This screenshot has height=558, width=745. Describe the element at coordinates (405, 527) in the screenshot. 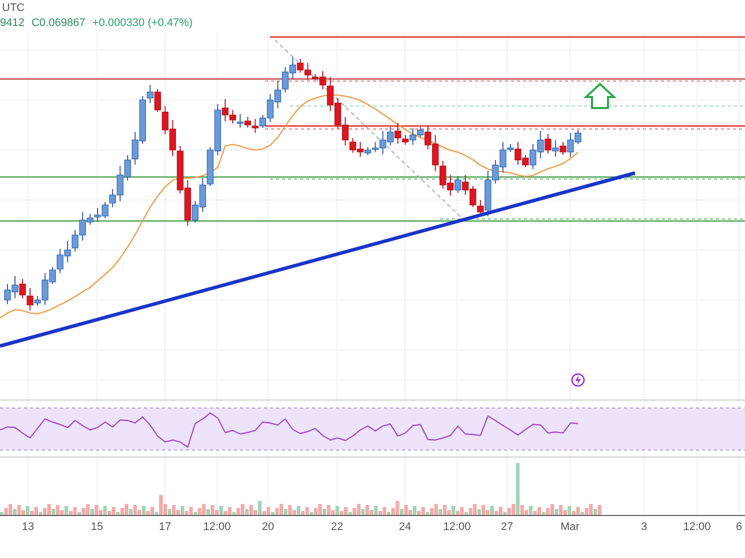

I see `axis-label: 24` at that location.